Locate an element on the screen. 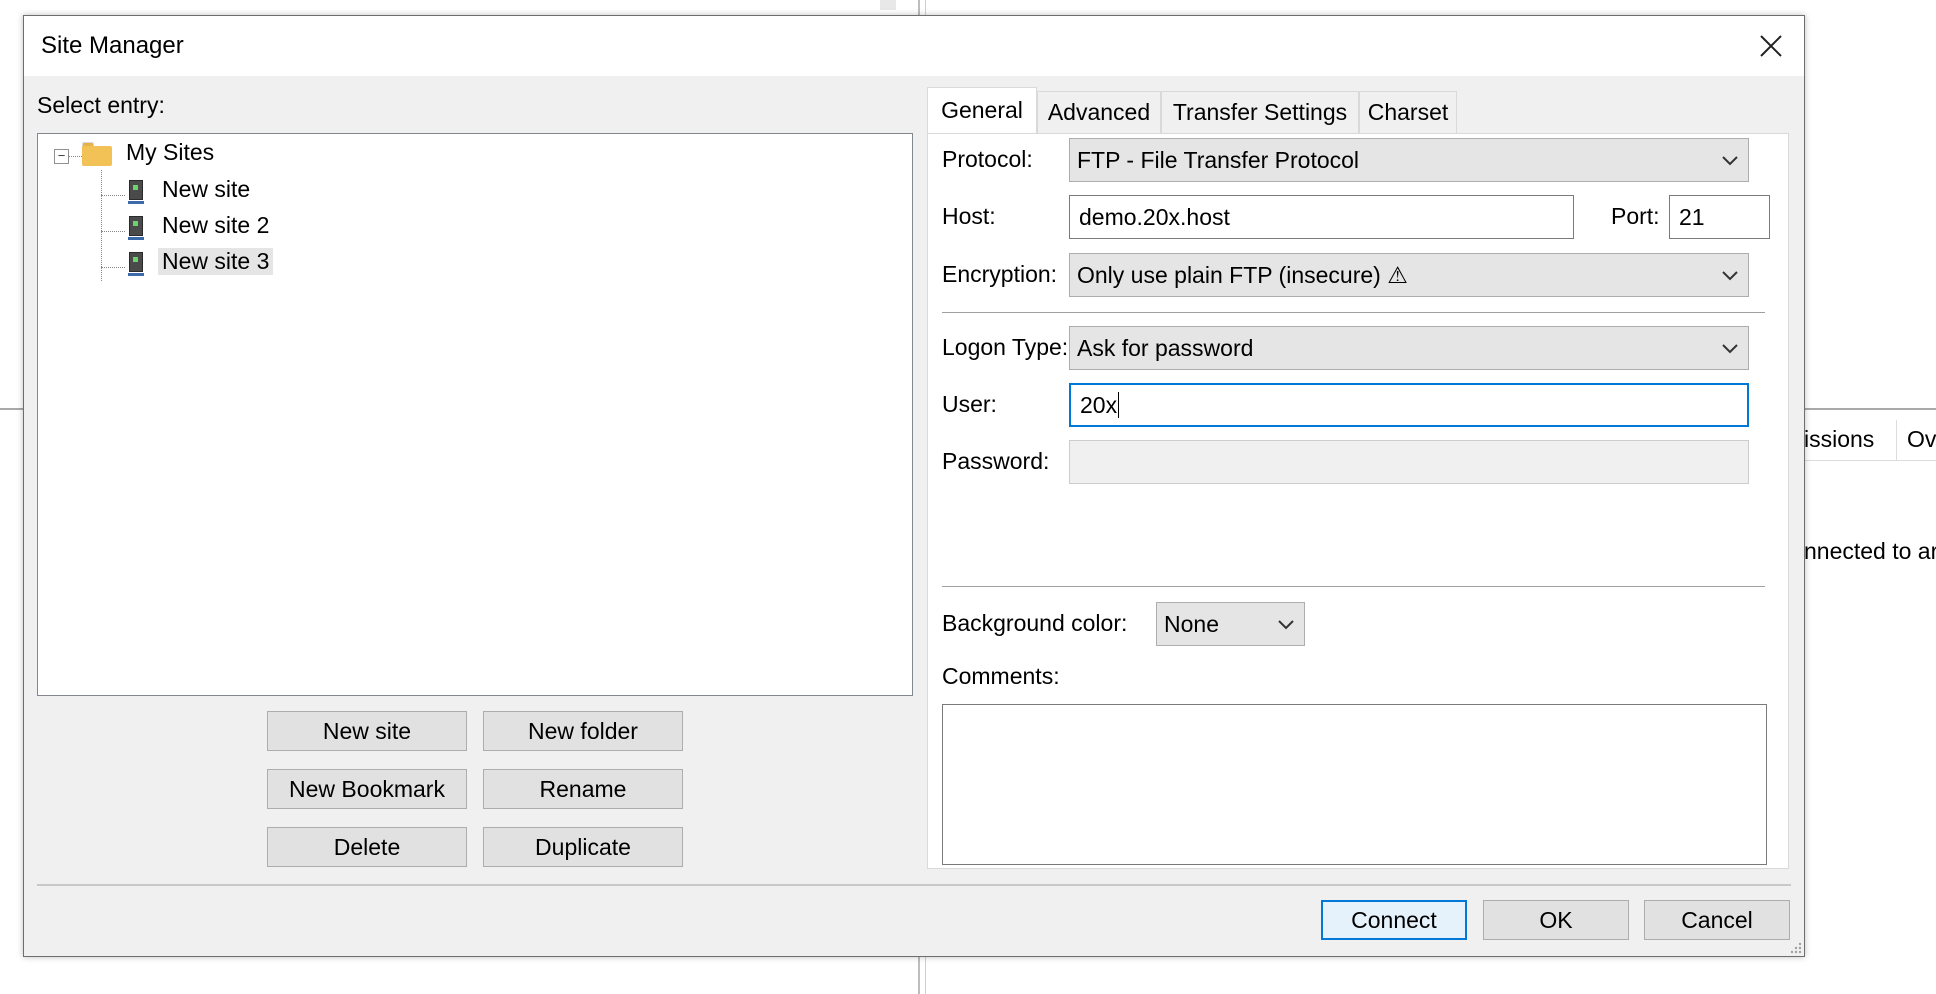 The width and height of the screenshot is (1936, 994). user-label: User: is located at coordinates (969, 404).